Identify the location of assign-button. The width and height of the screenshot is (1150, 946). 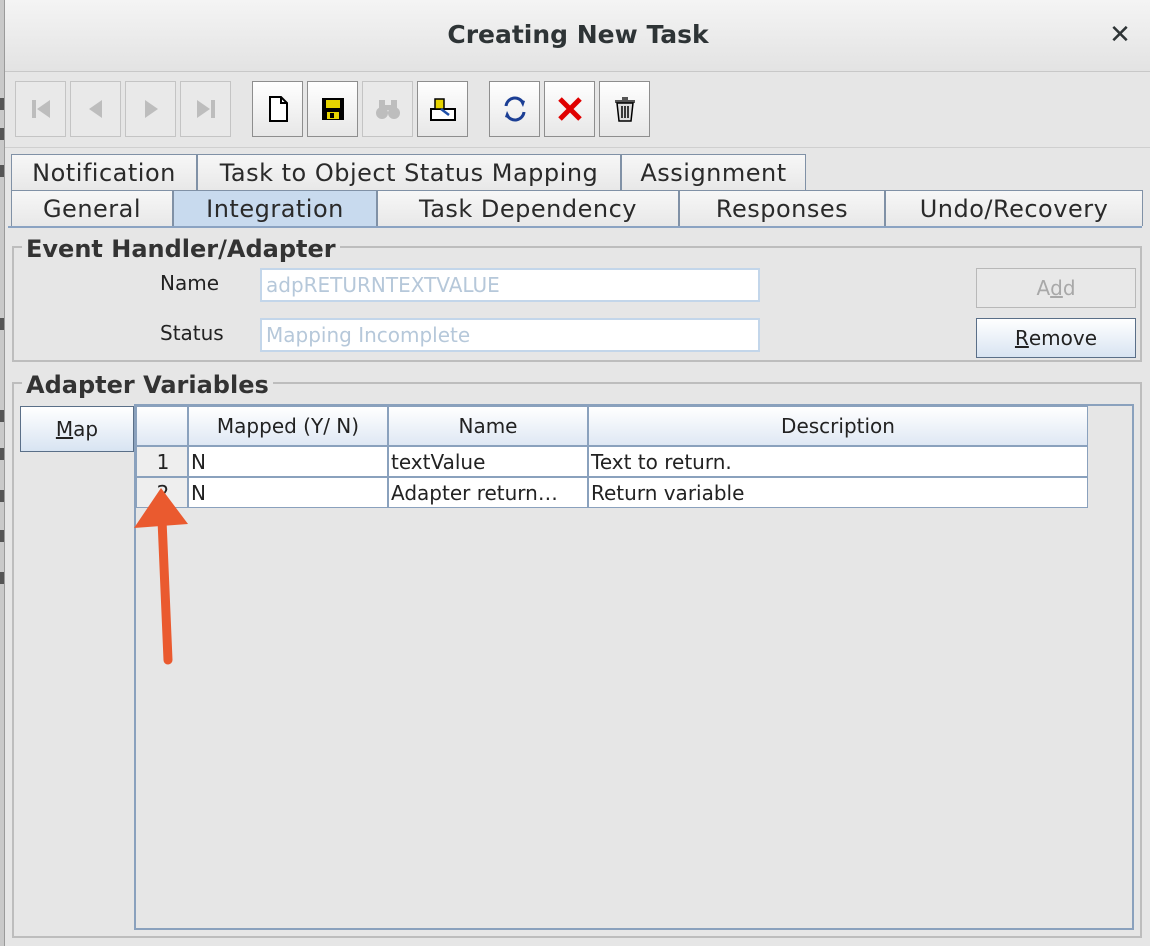
(442, 109).